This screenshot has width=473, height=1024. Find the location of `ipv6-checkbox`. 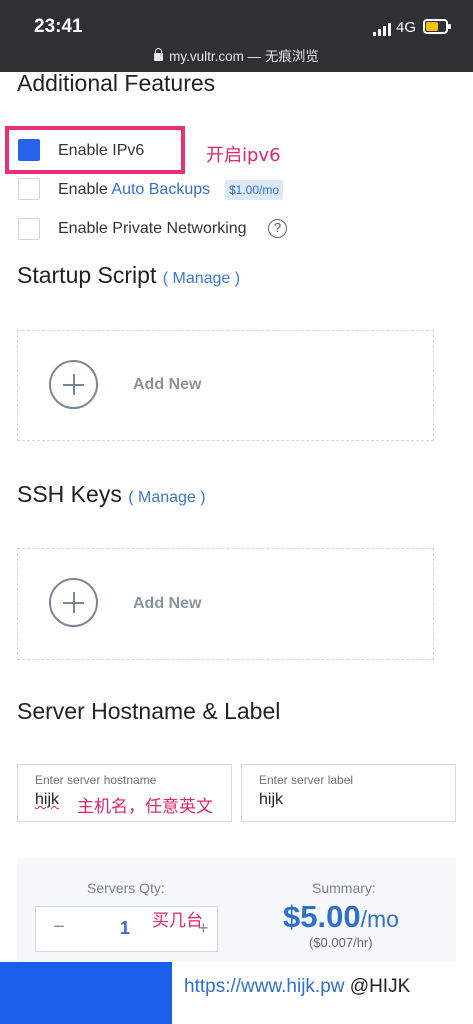

ipv6-checkbox is located at coordinates (29, 150).